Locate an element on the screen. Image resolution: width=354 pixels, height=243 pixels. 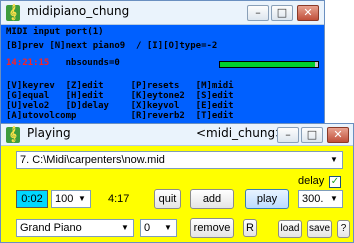
console-status-line: 14:21:15 nbsounds=0 is located at coordinates (63, 63).